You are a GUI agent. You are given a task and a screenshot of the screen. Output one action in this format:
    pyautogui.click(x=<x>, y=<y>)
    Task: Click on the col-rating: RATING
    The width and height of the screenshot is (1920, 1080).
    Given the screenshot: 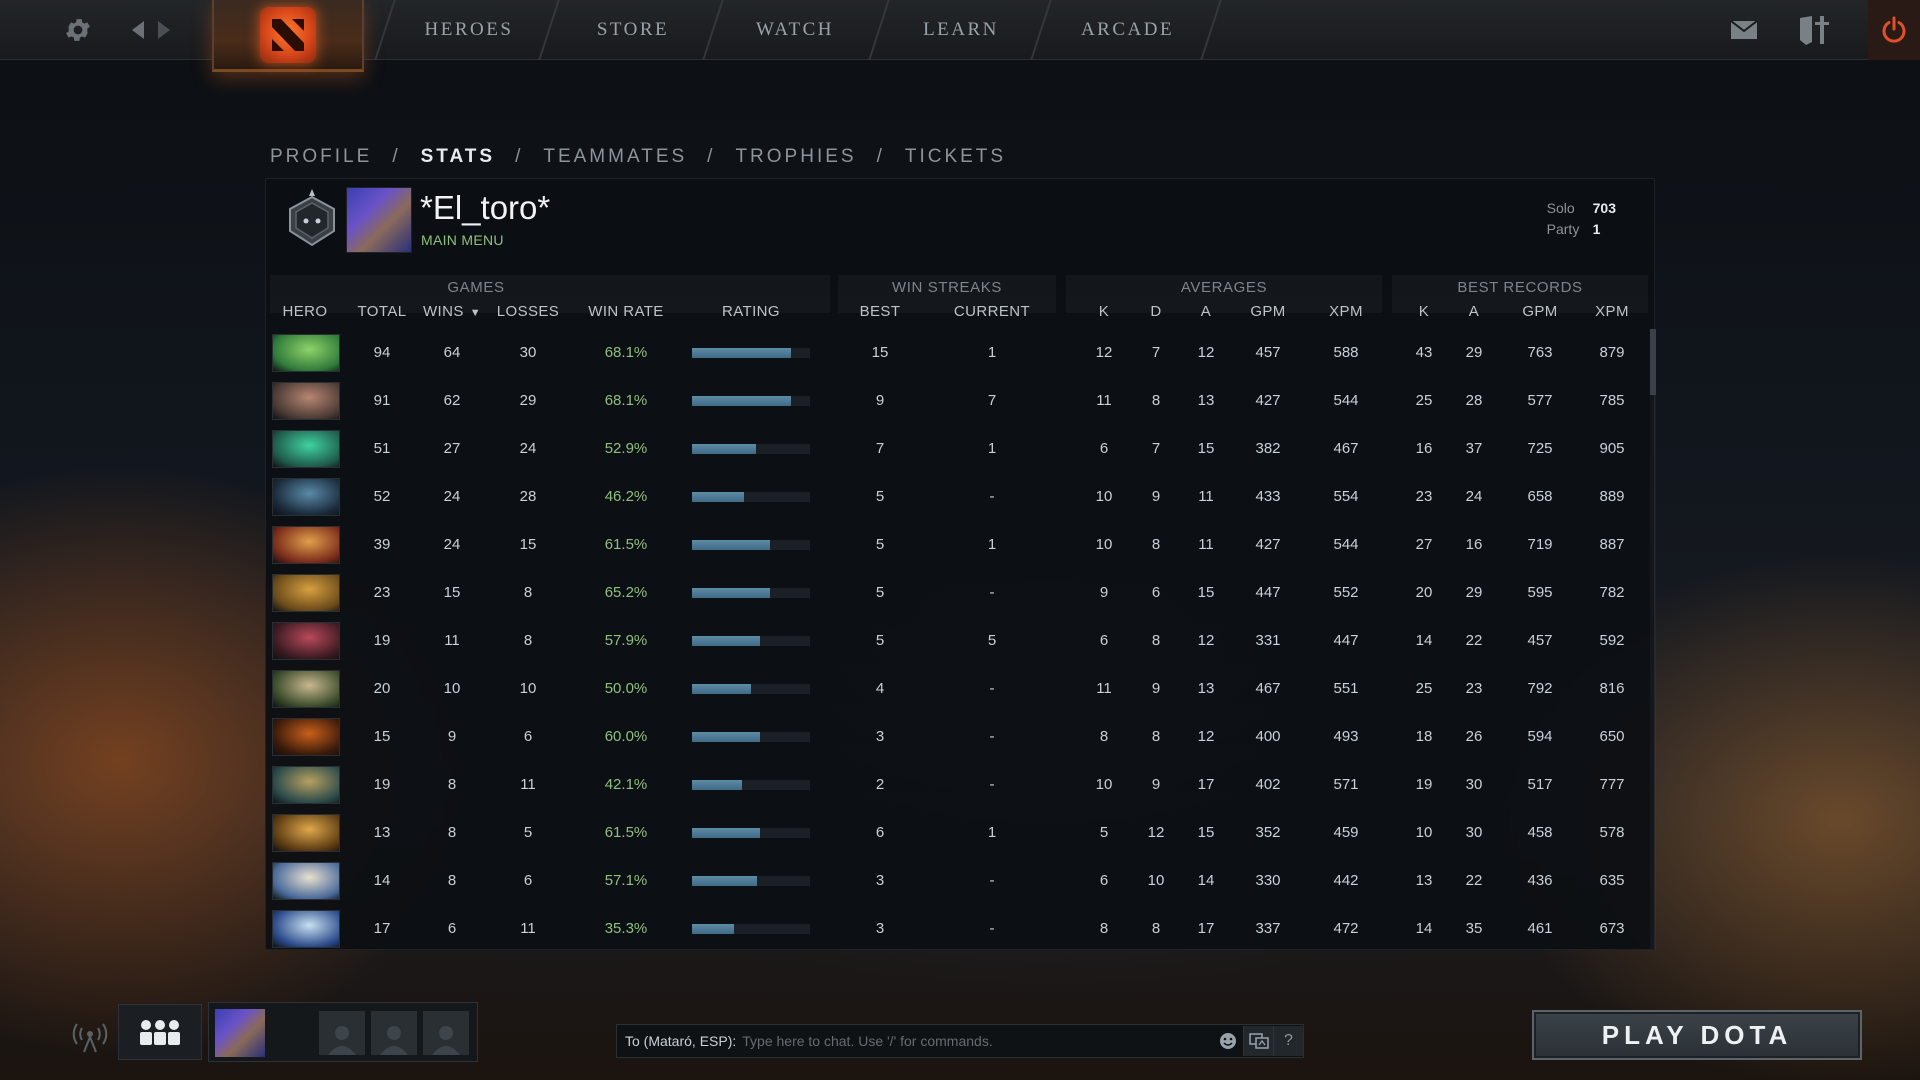 What is the action you would take?
    pyautogui.click(x=751, y=311)
    